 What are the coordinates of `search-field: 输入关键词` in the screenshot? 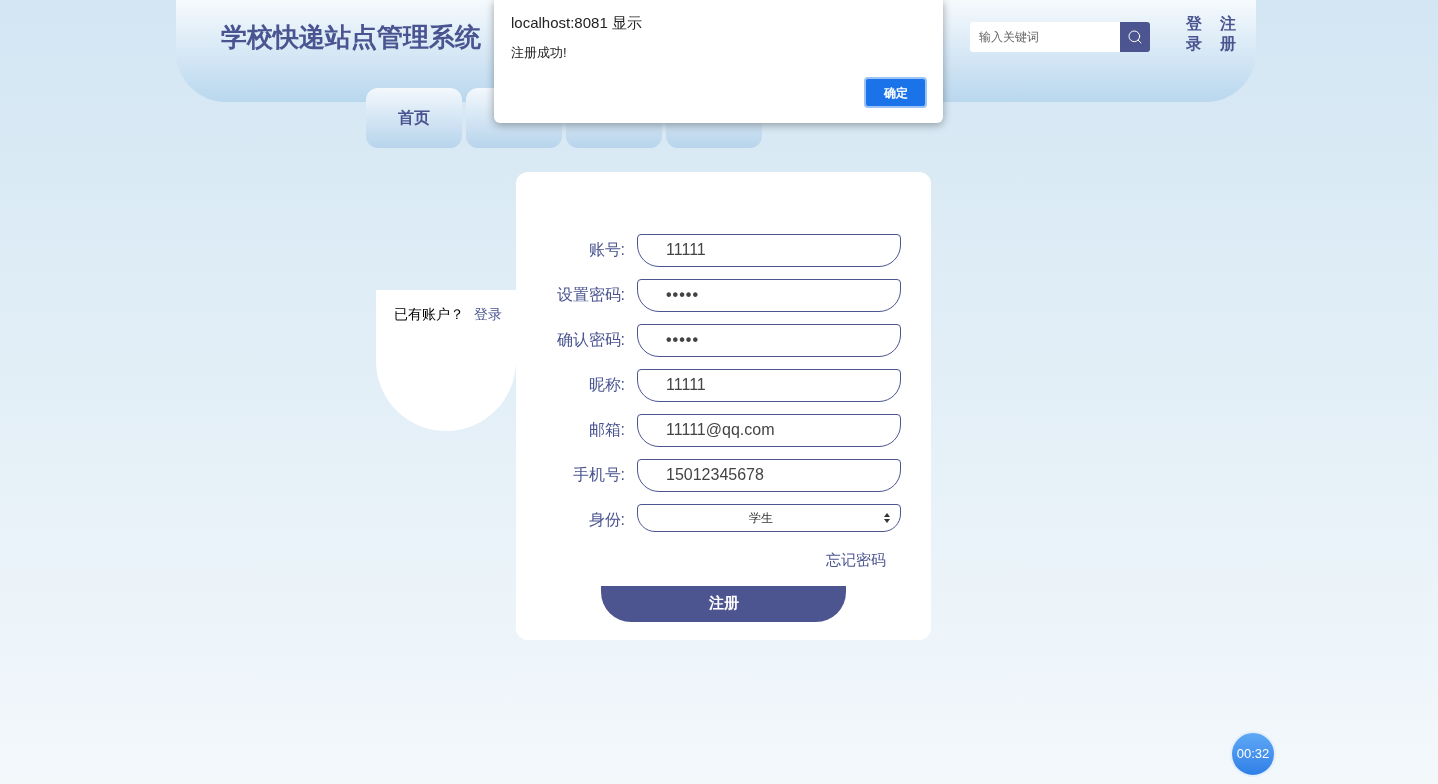 It's located at (1045, 37).